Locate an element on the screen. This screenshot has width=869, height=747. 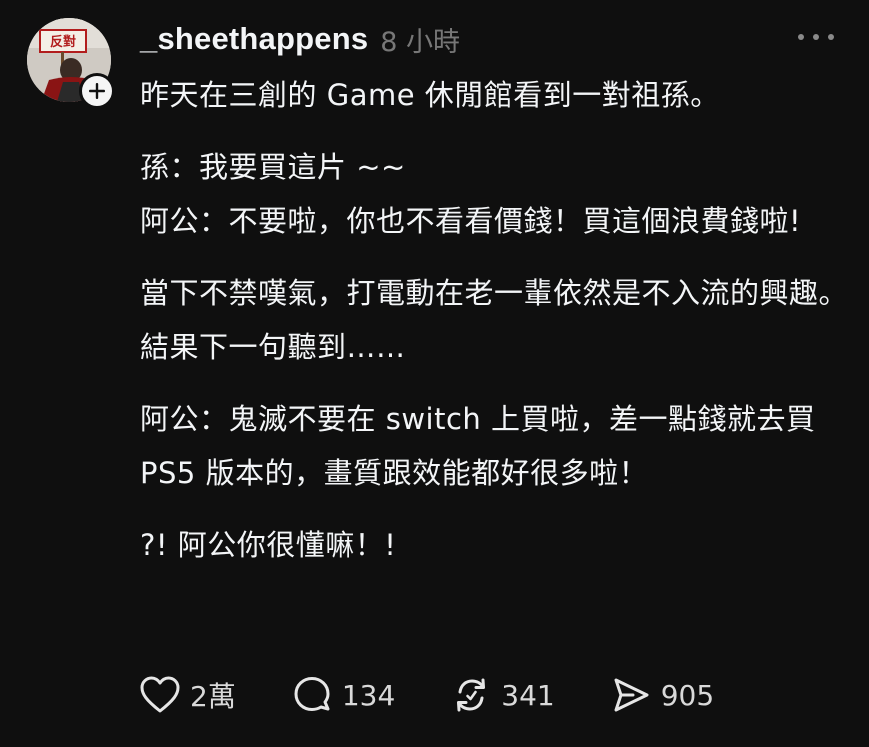
plus-icon is located at coordinates (97, 91).